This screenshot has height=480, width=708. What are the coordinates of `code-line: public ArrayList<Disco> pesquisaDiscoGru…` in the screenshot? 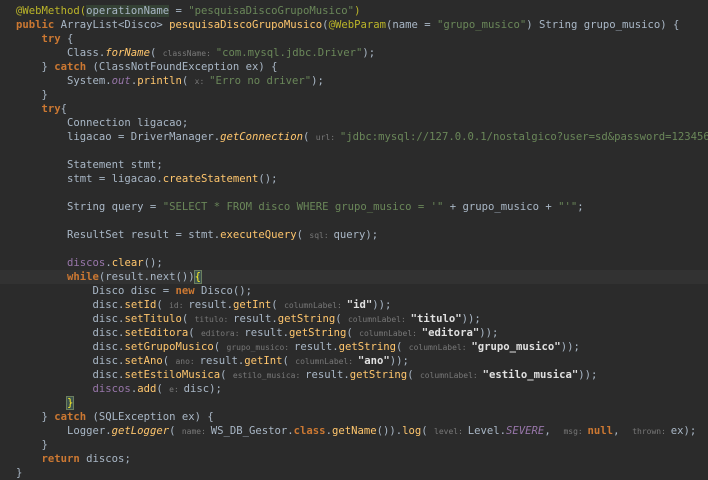 It's located at (354, 25).